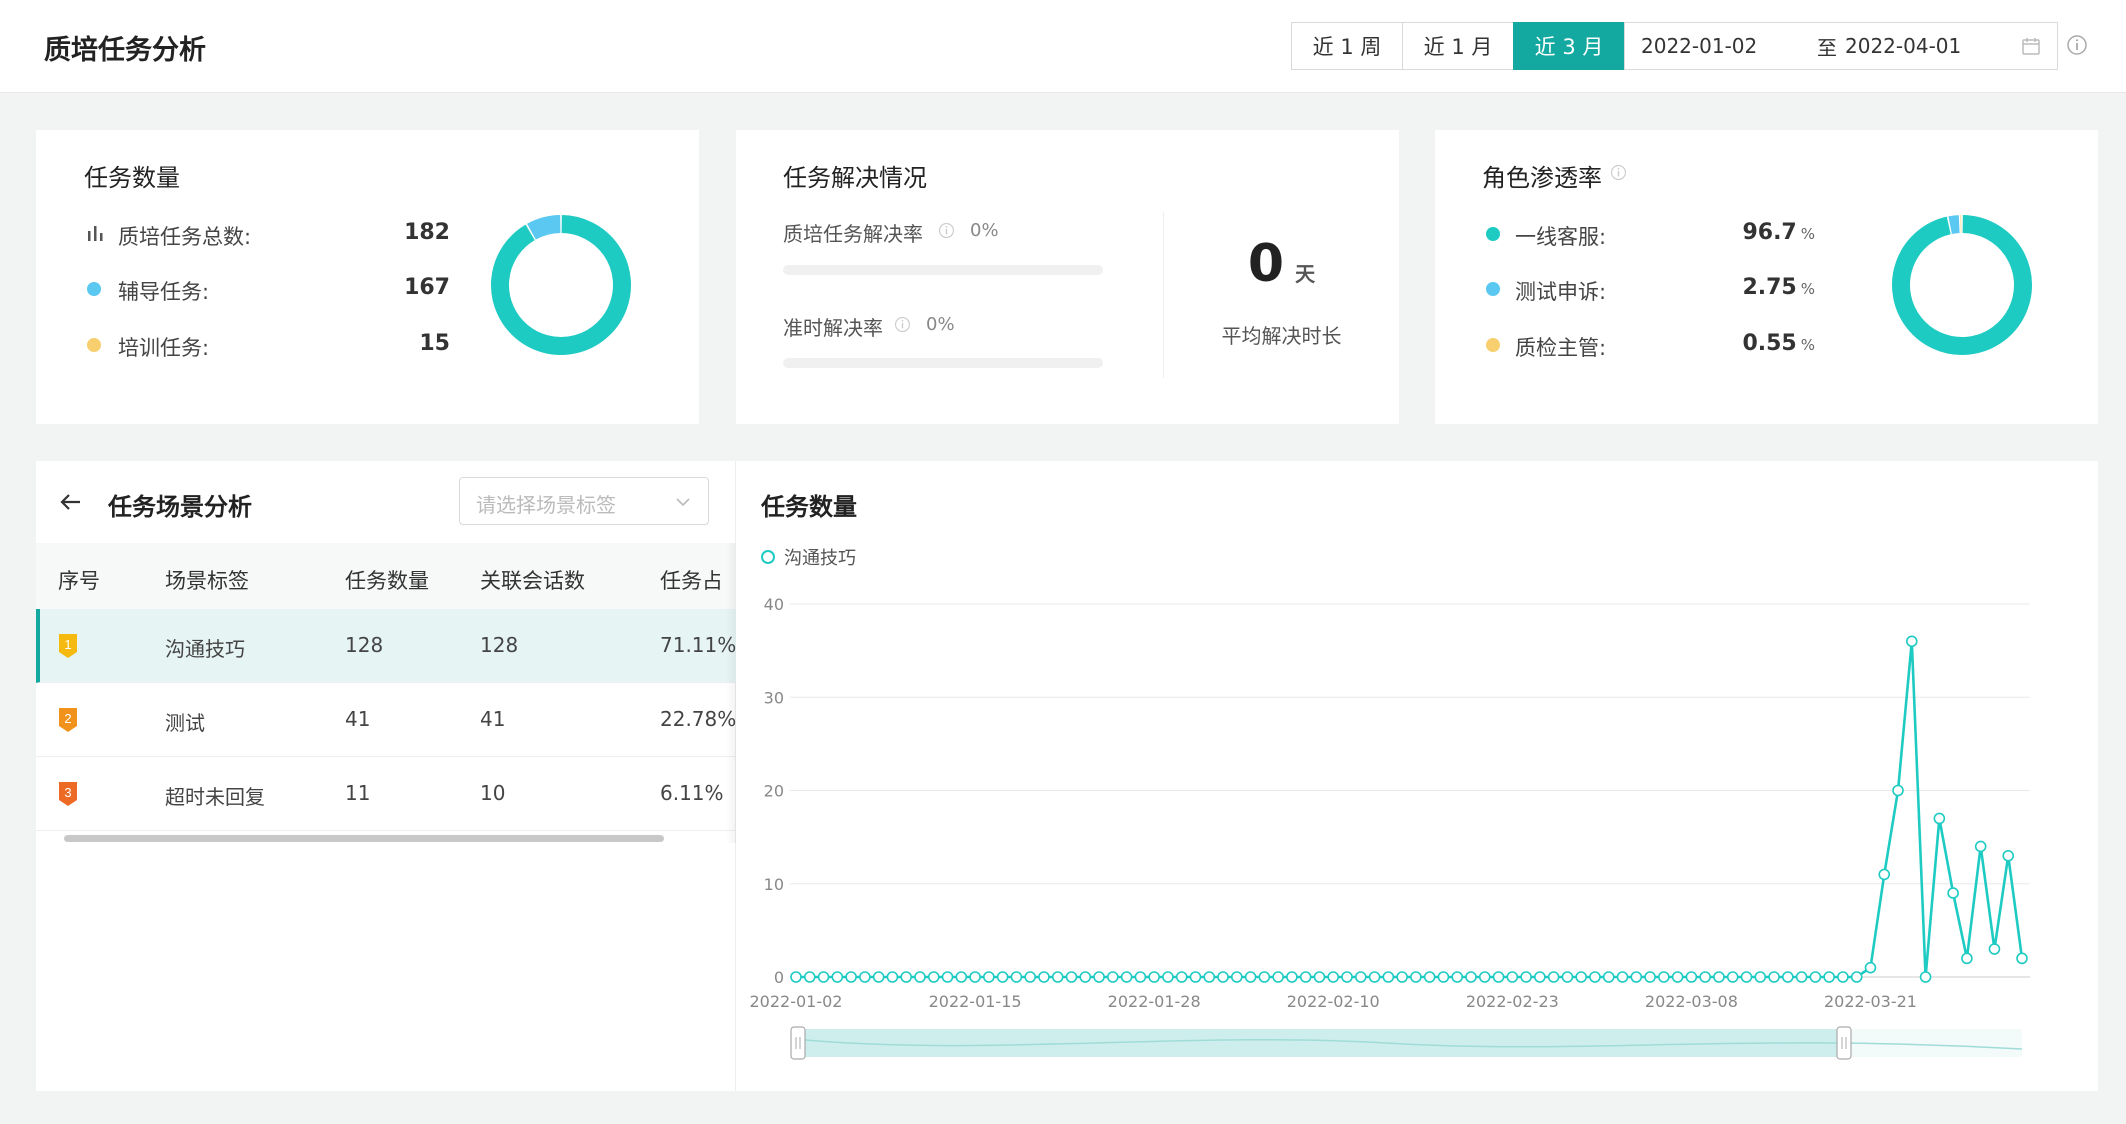 The image size is (2126, 1124). I want to click on back-arrow-icon, so click(71, 504).